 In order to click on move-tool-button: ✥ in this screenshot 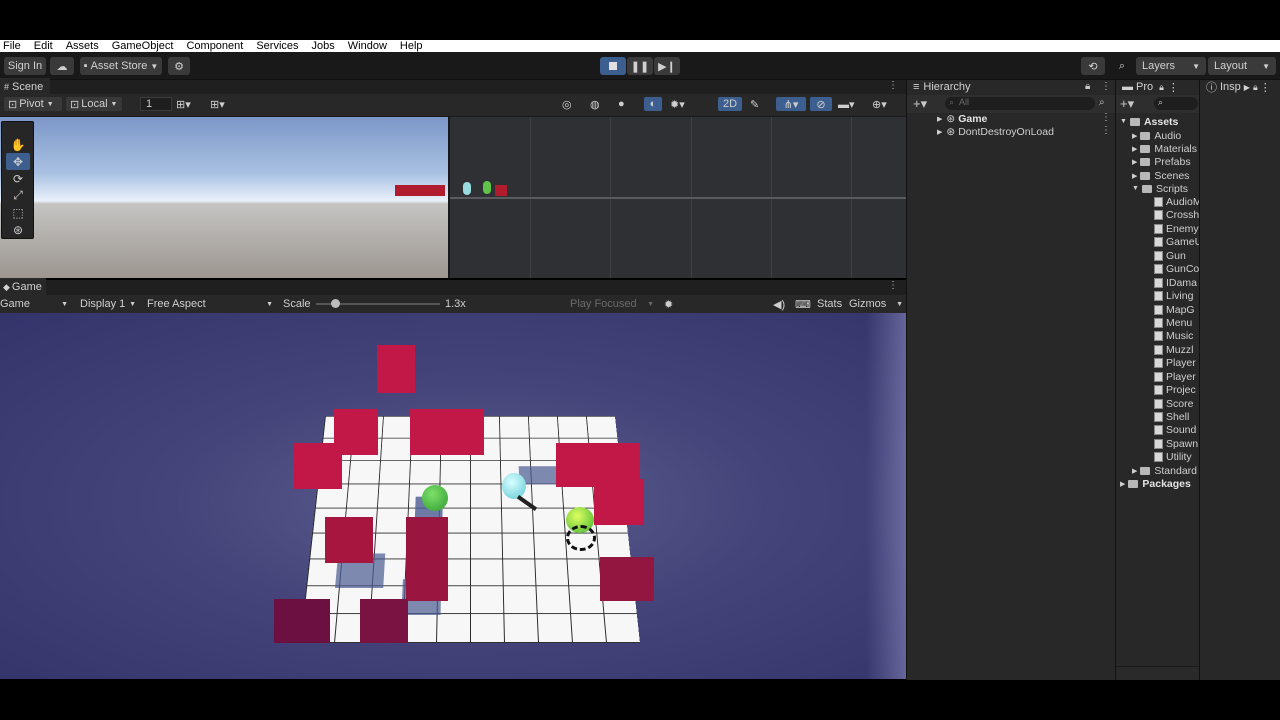, I will do `click(18, 161)`.